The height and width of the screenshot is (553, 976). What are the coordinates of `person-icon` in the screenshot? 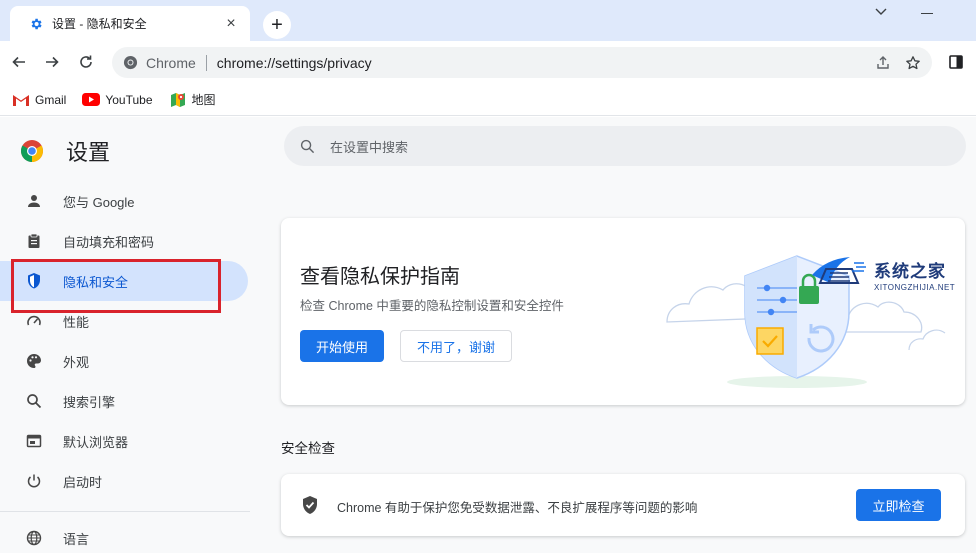 It's located at (34, 201).